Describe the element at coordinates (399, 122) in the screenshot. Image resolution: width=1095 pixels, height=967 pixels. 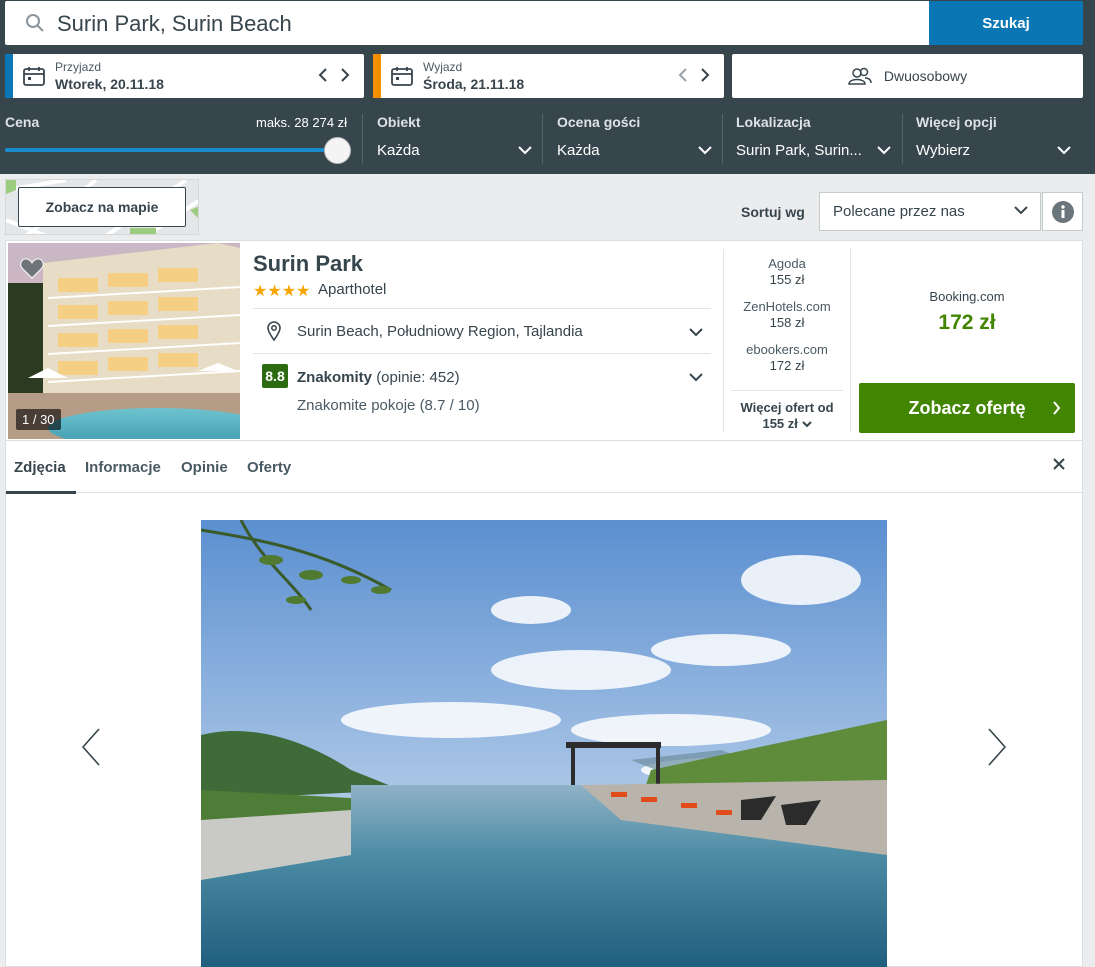
I see `object-filter-label: Obiekt` at that location.